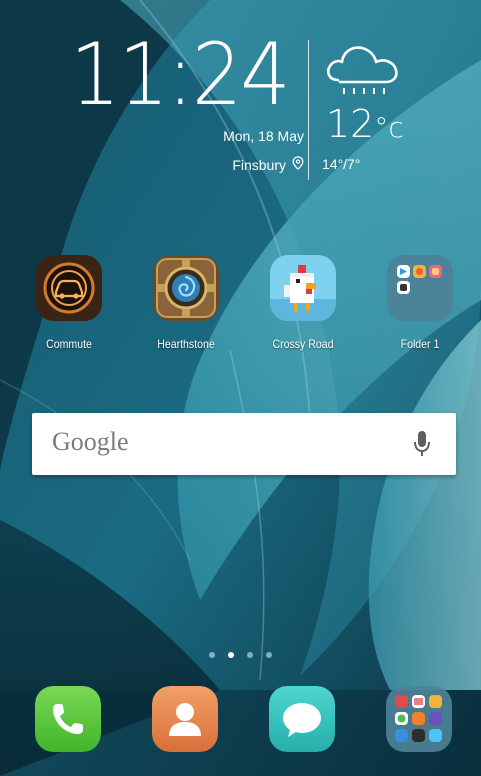 This screenshot has height=776, width=481. I want to click on app-crossy-road: Crossy Road, so click(303, 303).